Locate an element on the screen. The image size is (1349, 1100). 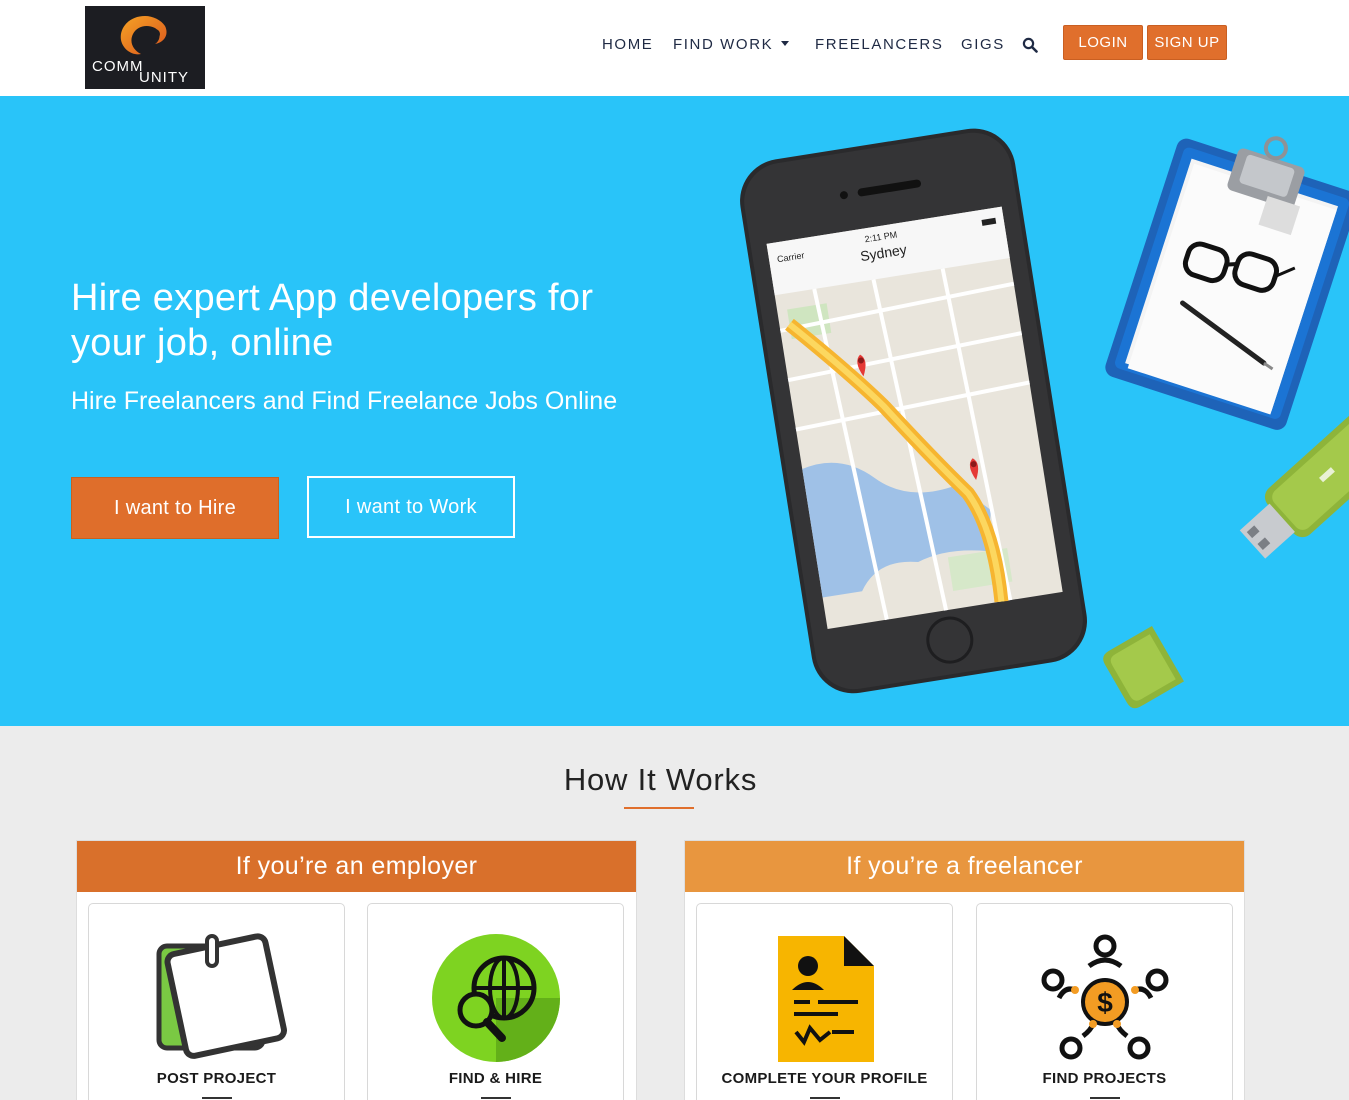
logo-swirl-icon is located at coordinates (143, 35).